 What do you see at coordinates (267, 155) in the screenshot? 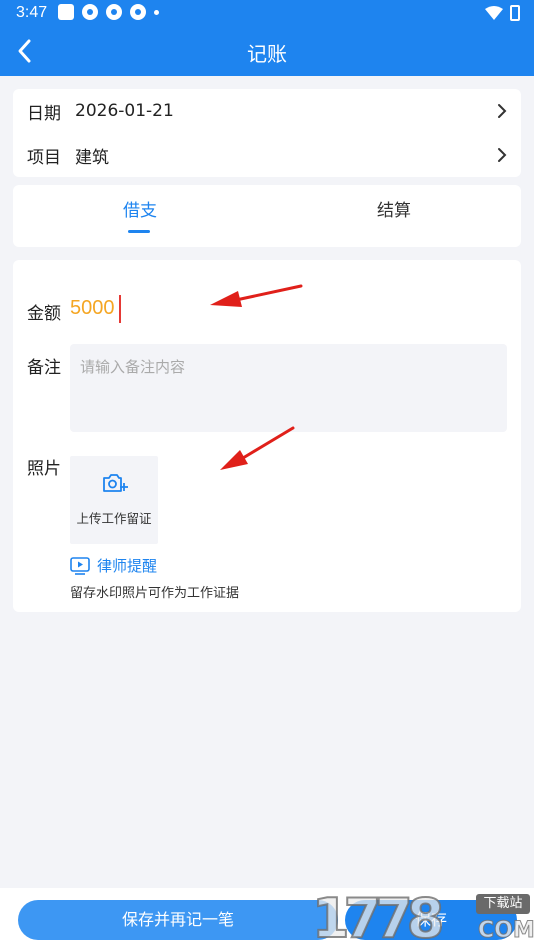
I see `project-row: 项目 建筑` at bounding box center [267, 155].